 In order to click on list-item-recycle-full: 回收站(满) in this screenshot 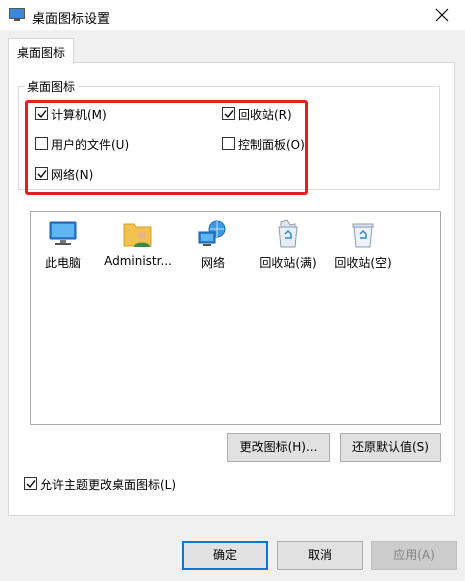, I will do `click(288, 244)`.